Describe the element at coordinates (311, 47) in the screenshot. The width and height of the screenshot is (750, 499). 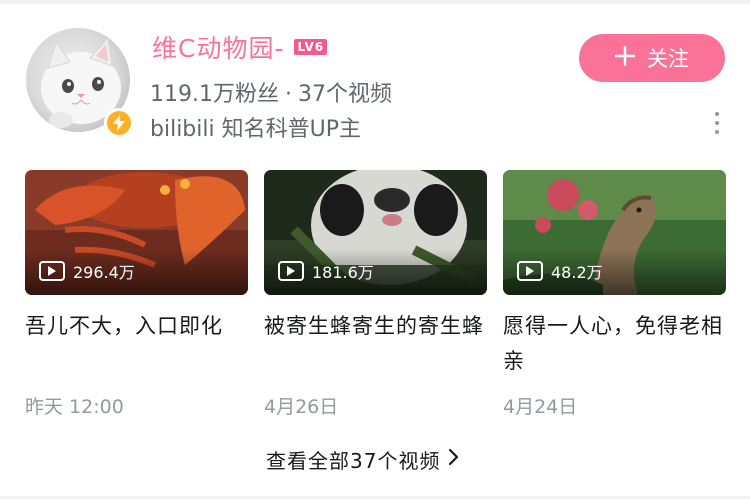
I see `level-badge: LV6` at that location.